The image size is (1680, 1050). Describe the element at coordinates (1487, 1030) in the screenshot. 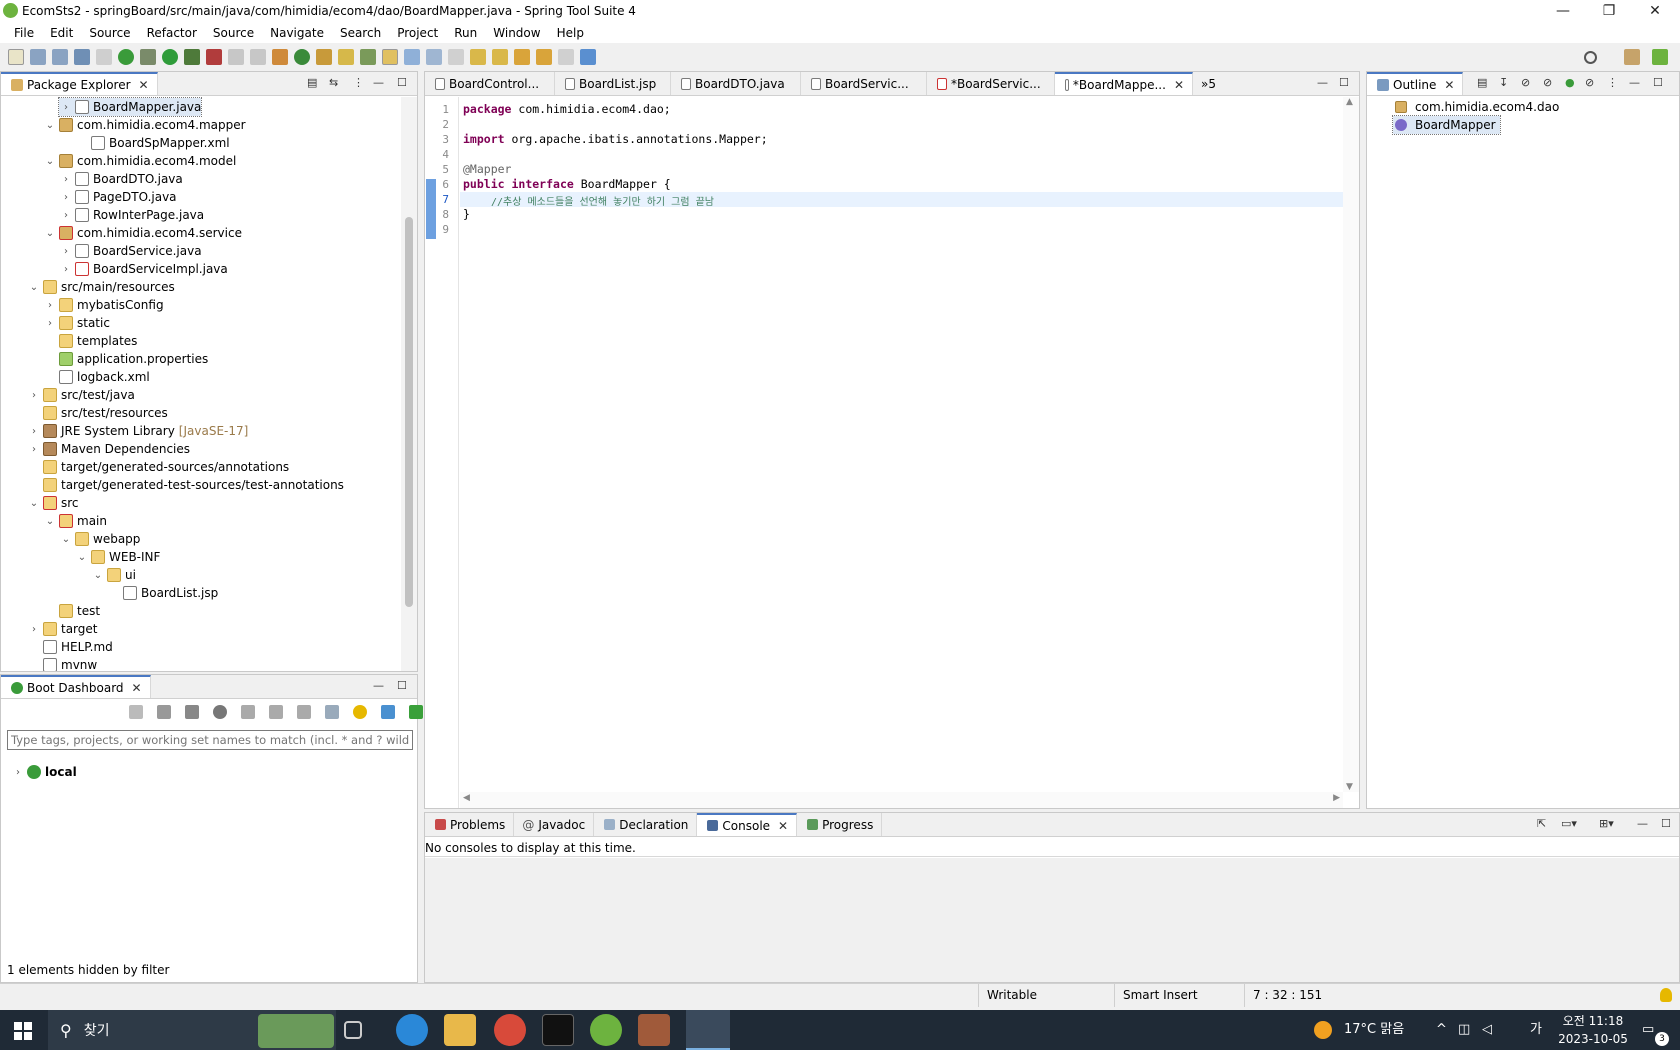

I see `volume-icon: ◁` at that location.